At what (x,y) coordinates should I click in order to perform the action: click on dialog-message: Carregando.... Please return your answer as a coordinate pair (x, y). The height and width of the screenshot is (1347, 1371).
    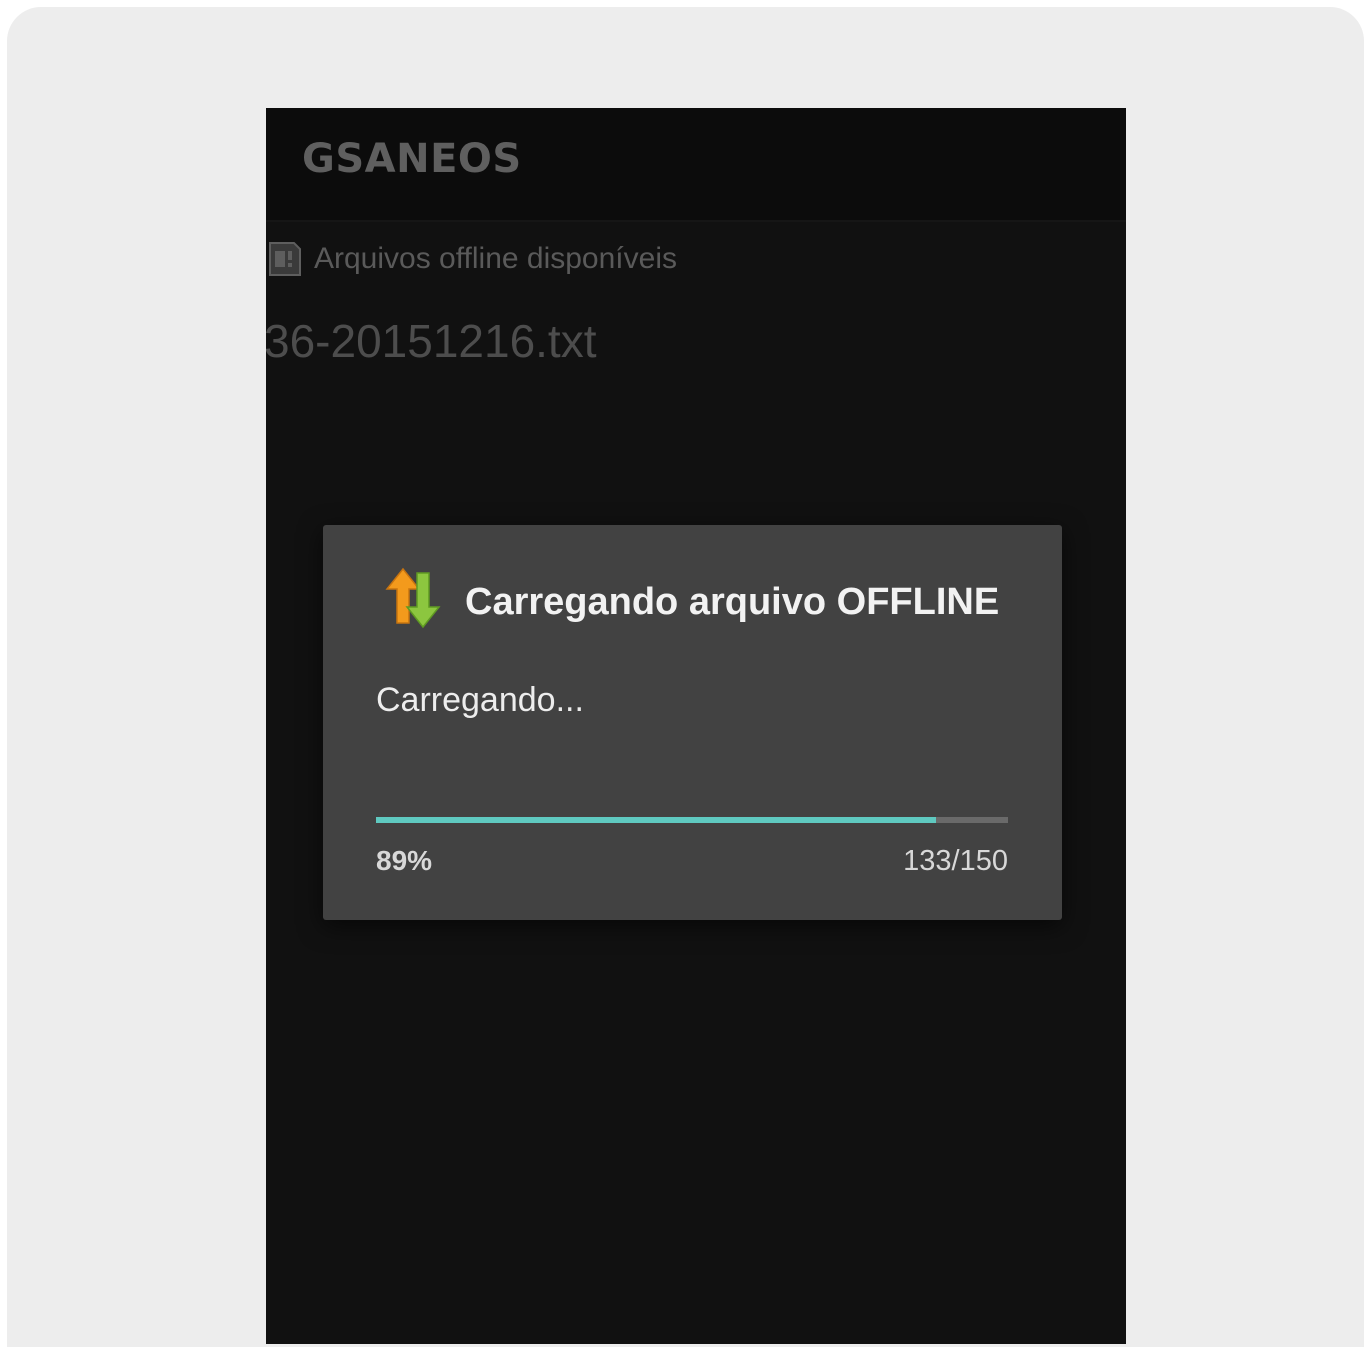
    Looking at the image, I should click on (480, 700).